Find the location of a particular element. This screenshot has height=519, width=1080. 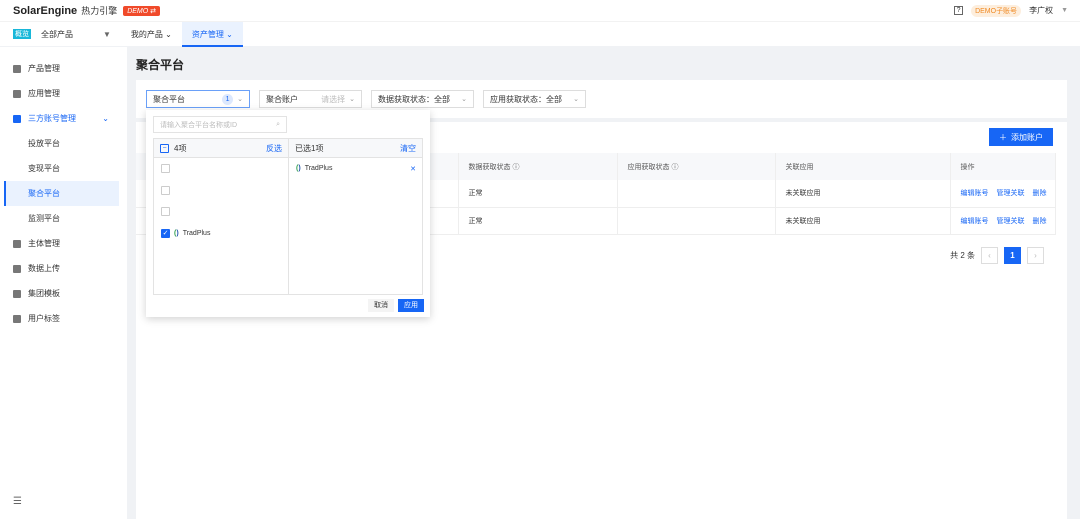

logo-cn: 热力引擎 is located at coordinates (99, 11).